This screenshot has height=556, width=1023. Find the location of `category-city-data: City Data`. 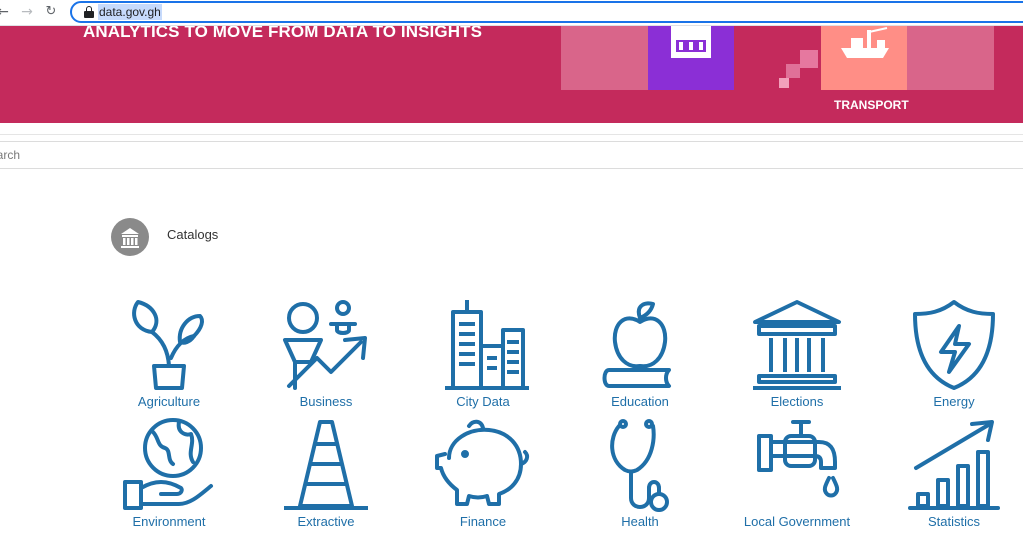

category-city-data: City Data is located at coordinates (483, 353).